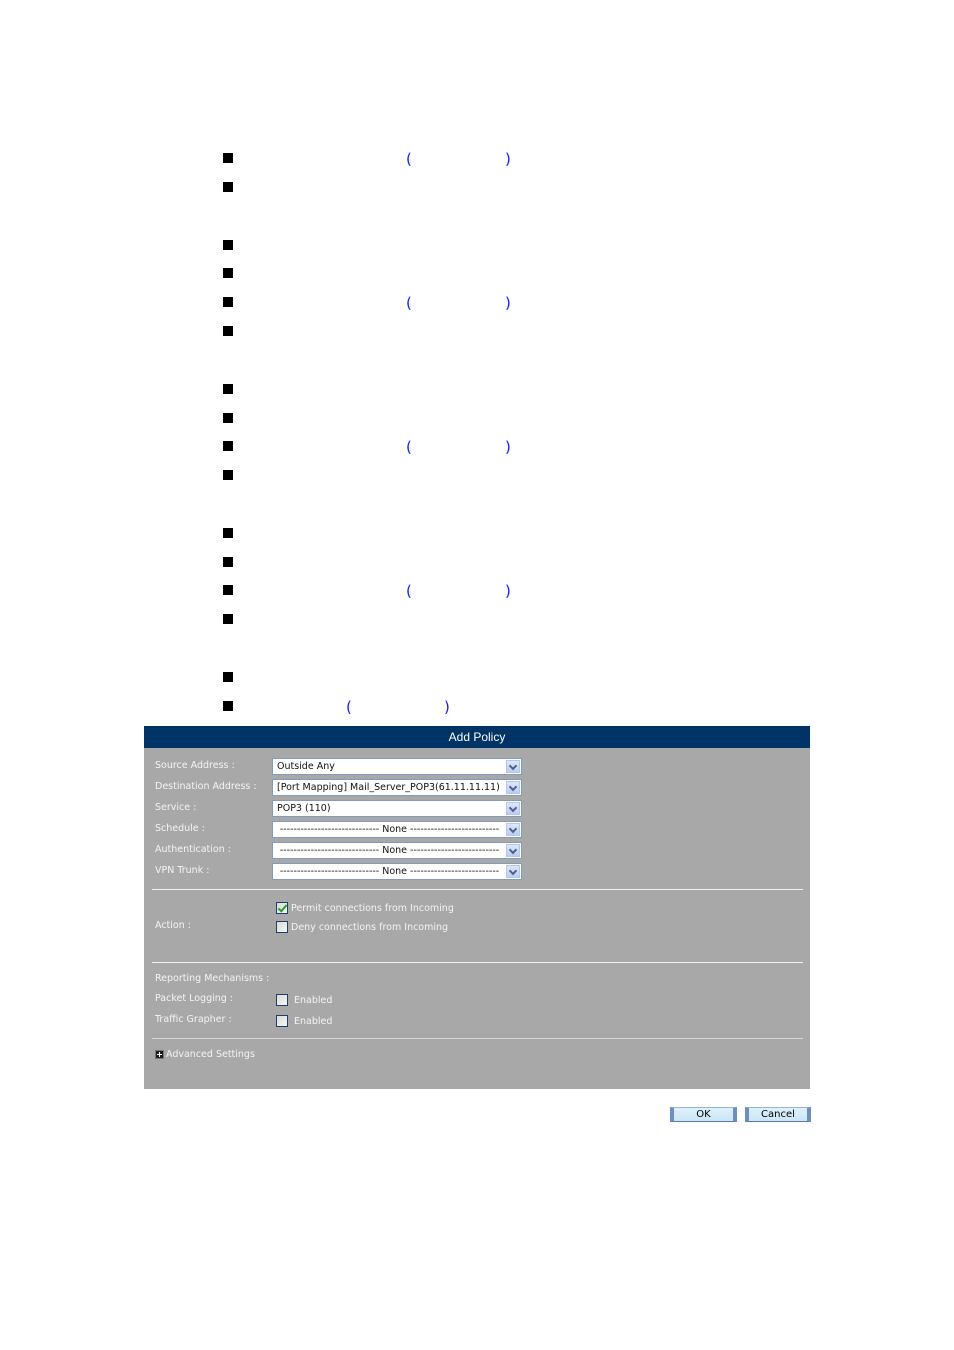  Describe the element at coordinates (372, 908) in the screenshot. I see `permit-label: Permit connections from Incoming` at that location.